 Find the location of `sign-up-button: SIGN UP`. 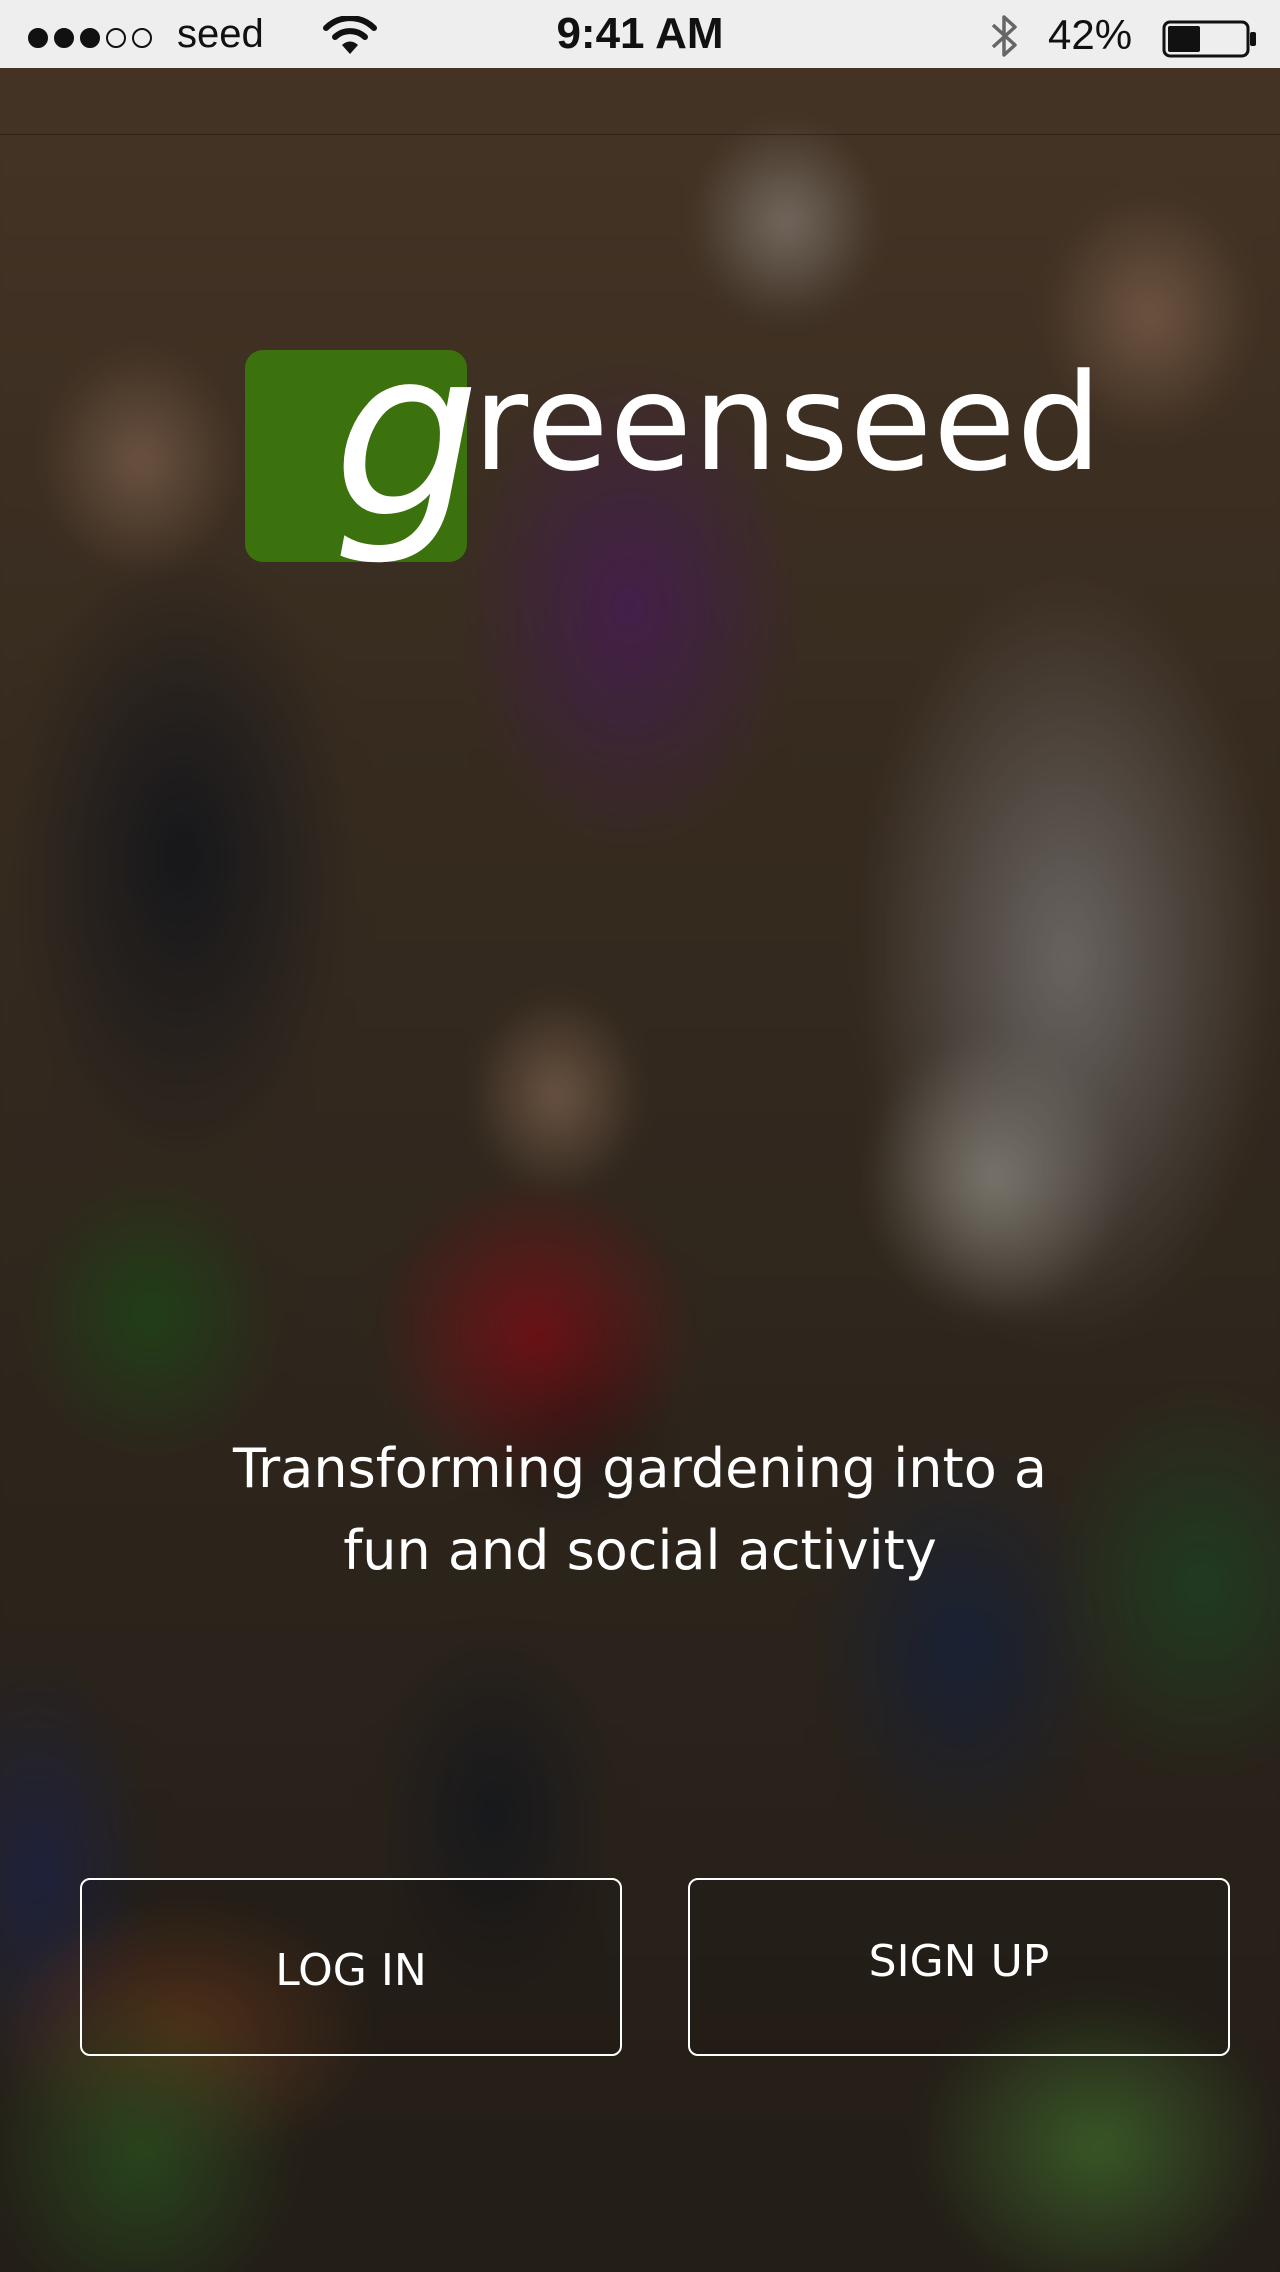

sign-up-button: SIGN UP is located at coordinates (959, 1967).